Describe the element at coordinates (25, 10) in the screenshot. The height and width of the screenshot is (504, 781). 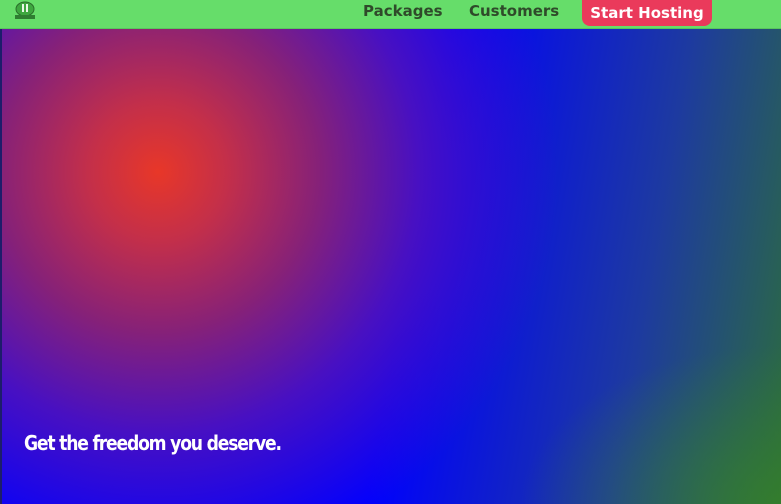
I see `leaf-logo-icon` at that location.